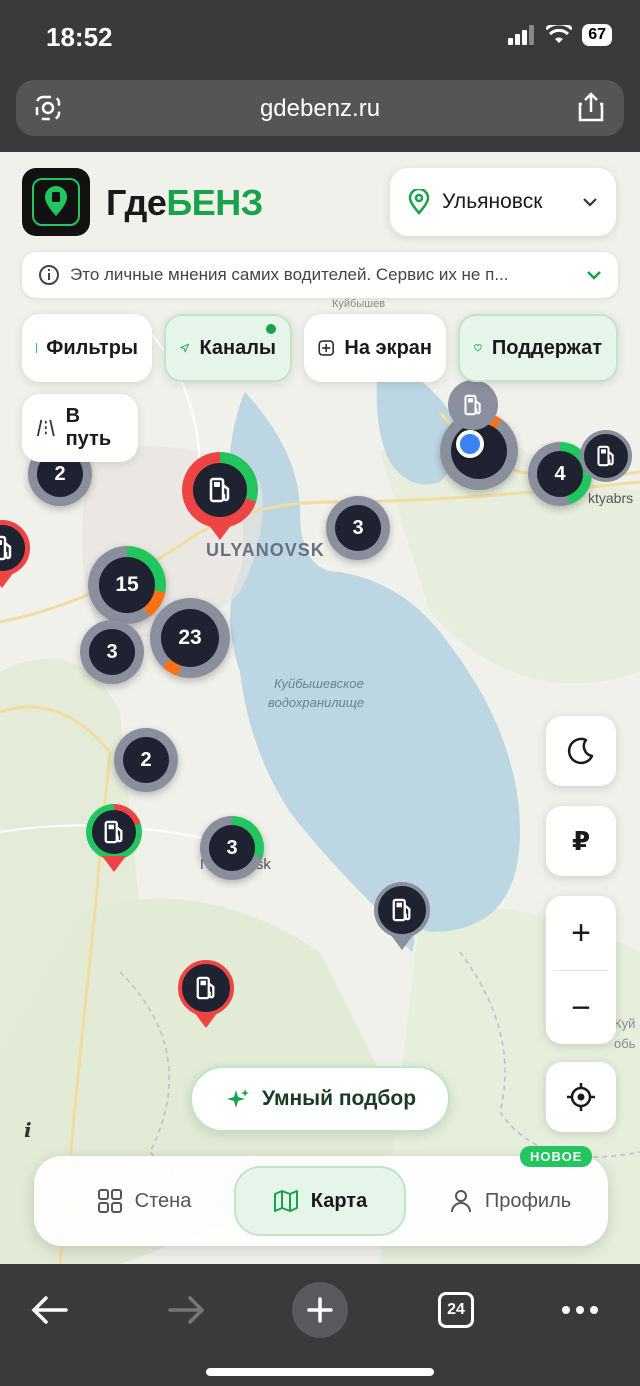  I want to click on brand-part-1: Где, so click(136, 202).